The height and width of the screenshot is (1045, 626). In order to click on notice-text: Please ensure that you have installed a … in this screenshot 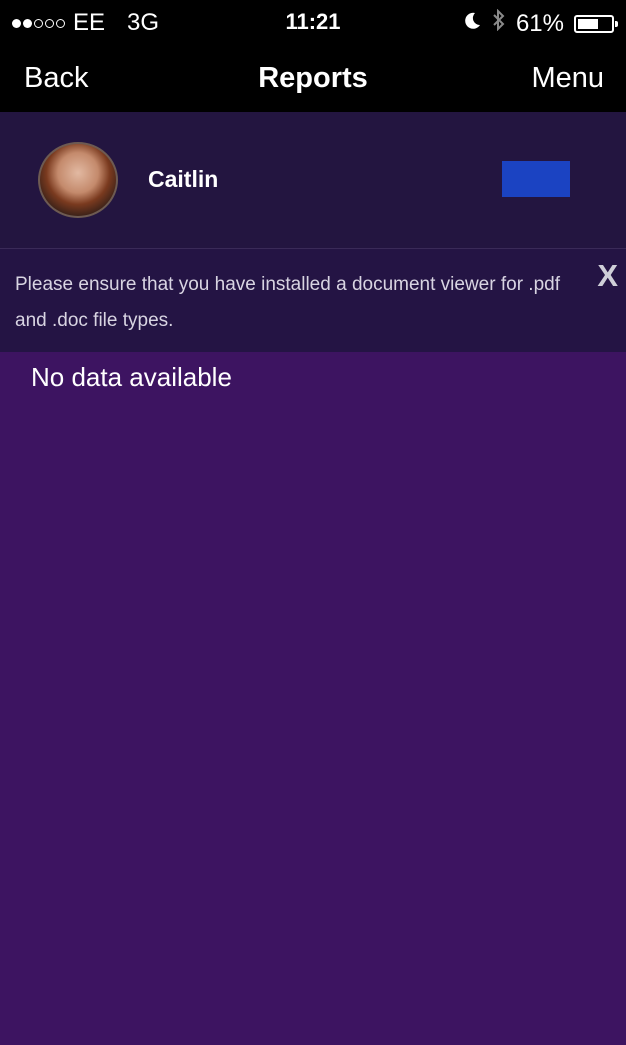, I will do `click(287, 302)`.